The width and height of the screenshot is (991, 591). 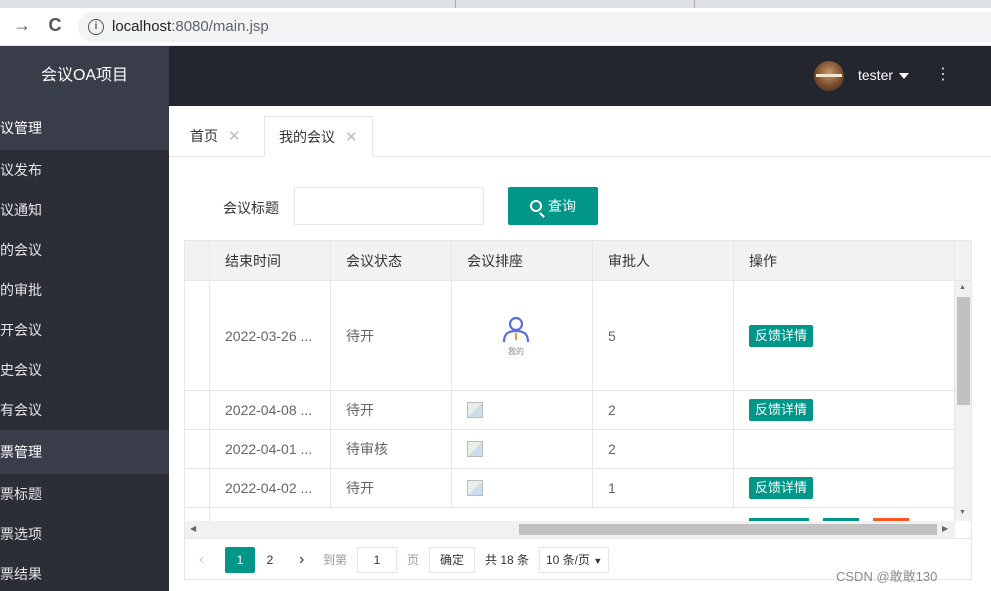 What do you see at coordinates (945, 528) in the screenshot?
I see `scroll-right-icon: ▶` at bounding box center [945, 528].